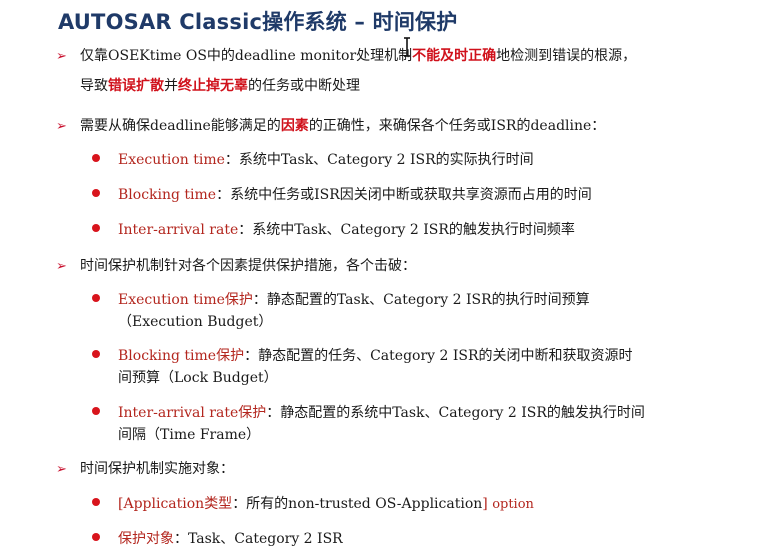  Describe the element at coordinates (455, 413) in the screenshot. I see `item-text: ：静态配置的系统中Task、Category 2 ISR的触发执行时间` at that location.